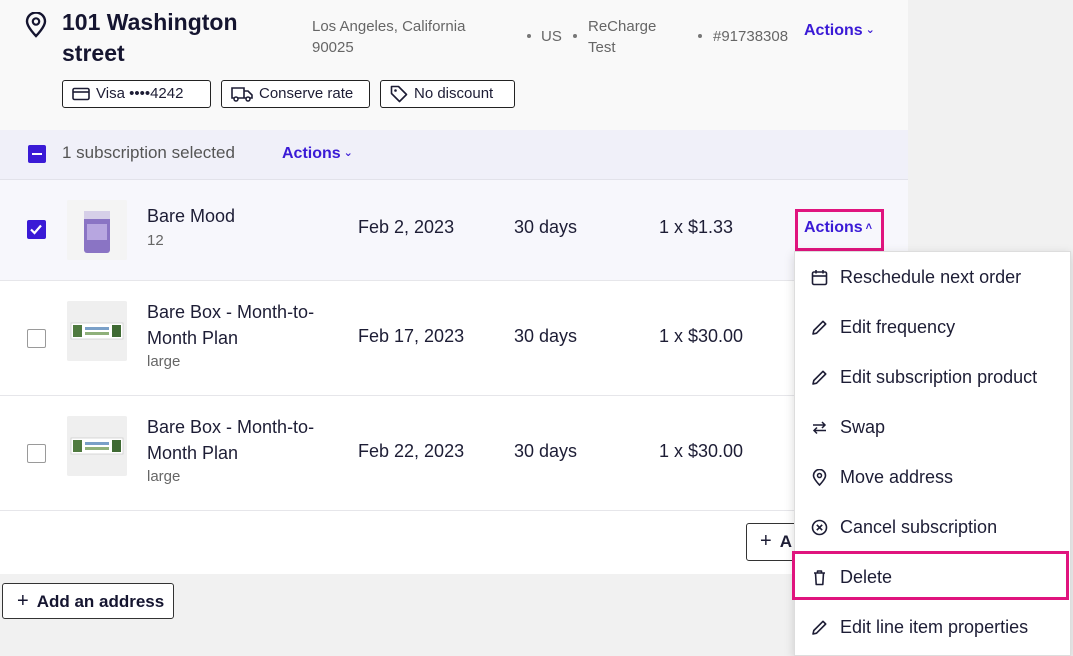 The width and height of the screenshot is (1073, 656). What do you see at coordinates (833, 30) in the screenshot?
I see `address-actions-label: Actions` at bounding box center [833, 30].